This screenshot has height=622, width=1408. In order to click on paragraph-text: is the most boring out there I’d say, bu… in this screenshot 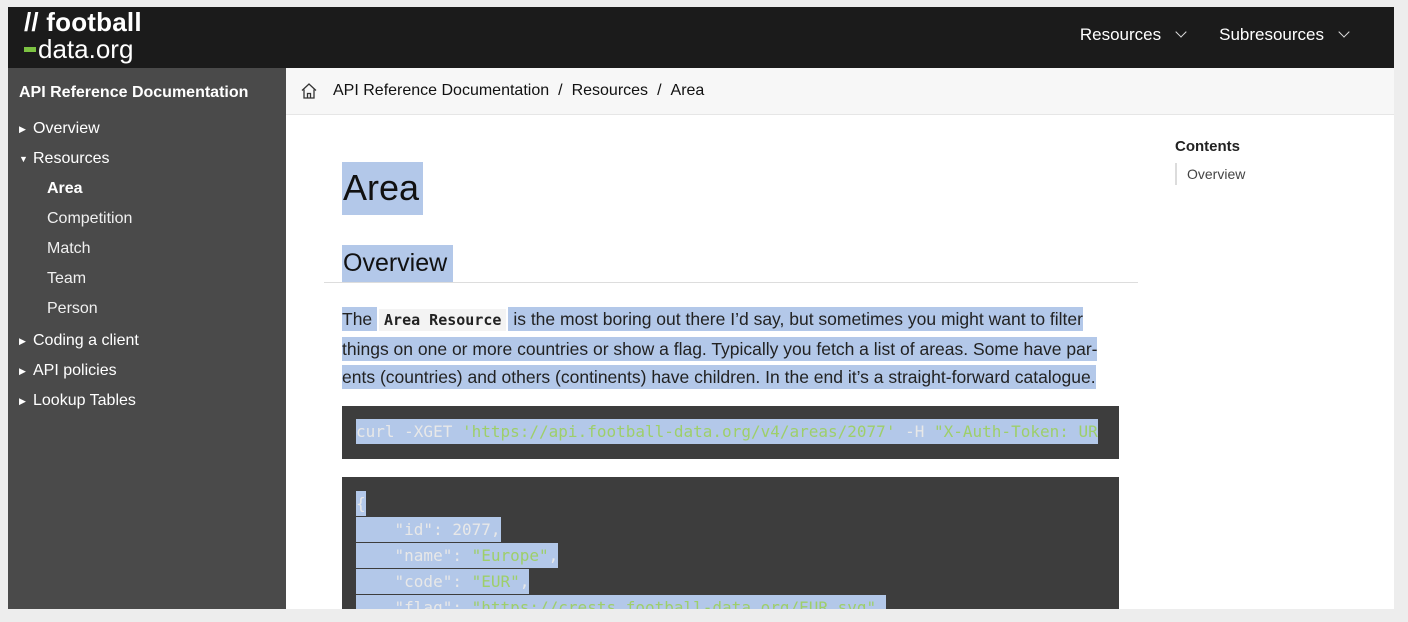, I will do `click(798, 319)`.